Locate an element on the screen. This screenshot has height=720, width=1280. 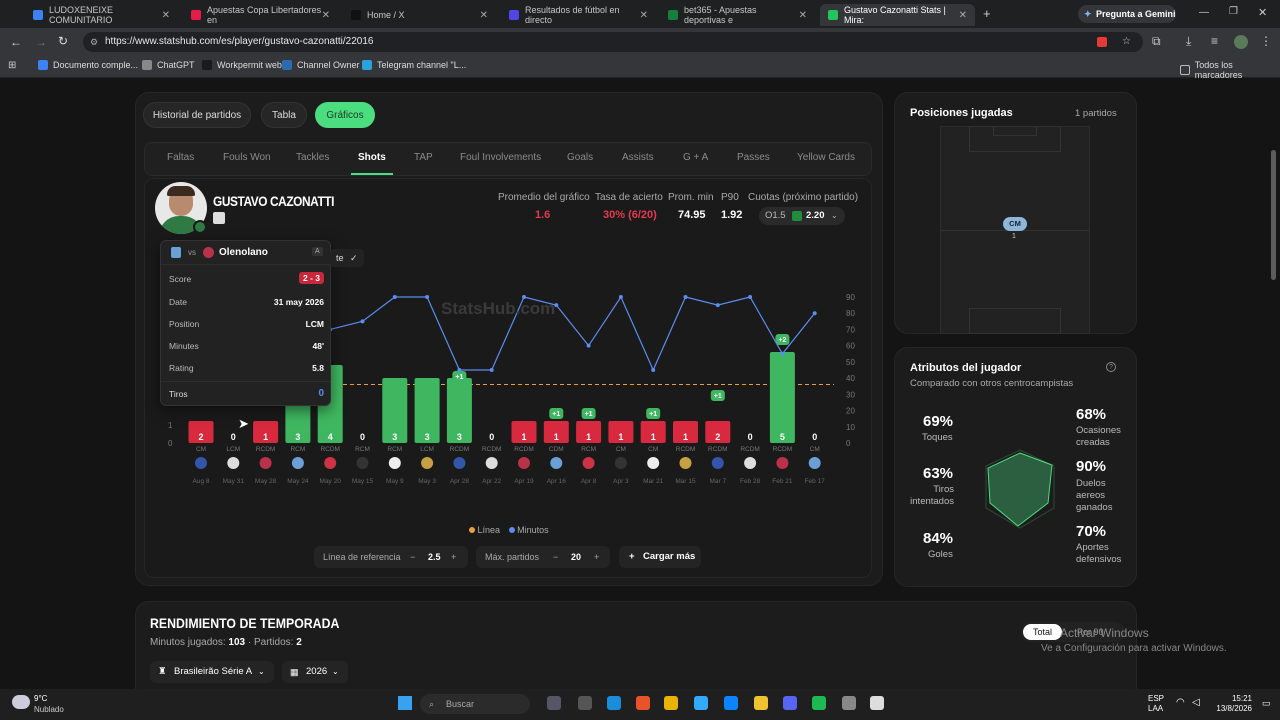
notes-icon is located at coordinates (849, 703).